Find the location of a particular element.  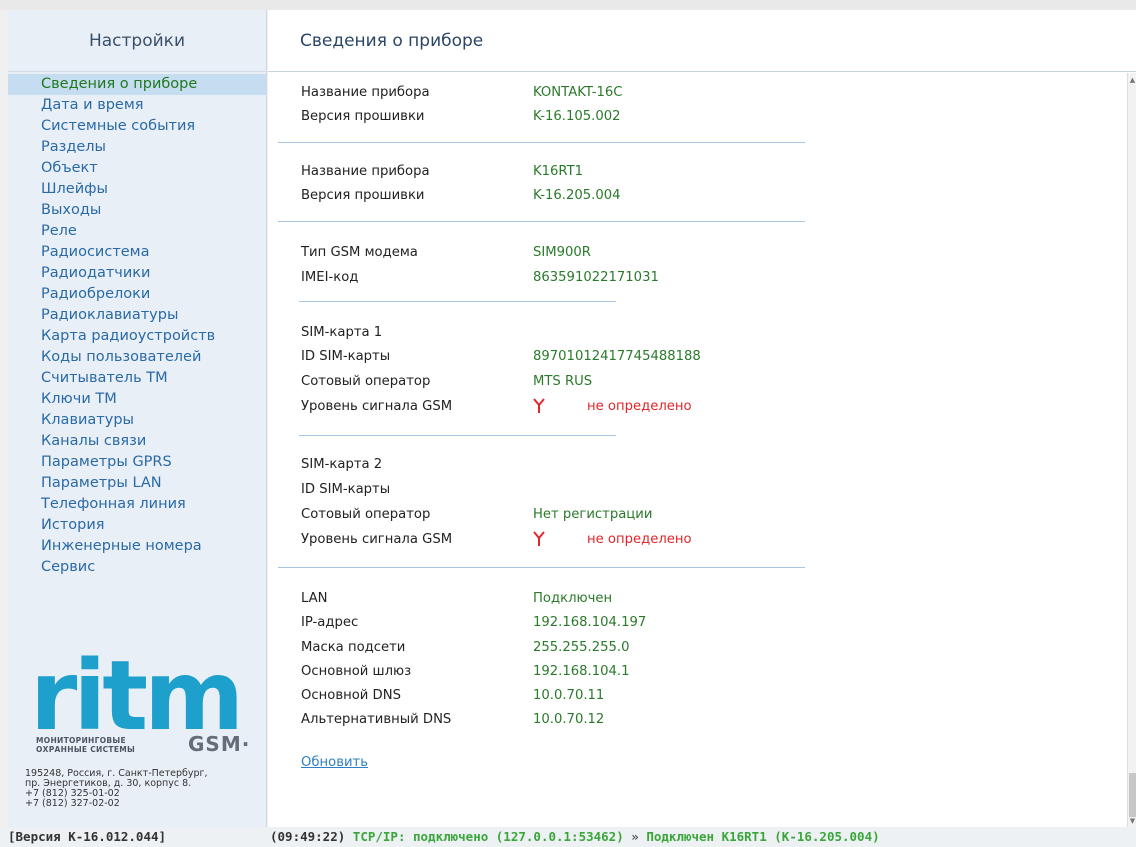

logo-subtitle: МОНИТОРИНГОВЫЕ ОХРАННЫЕ СИСТЕМЫ is located at coordinates (85, 745).